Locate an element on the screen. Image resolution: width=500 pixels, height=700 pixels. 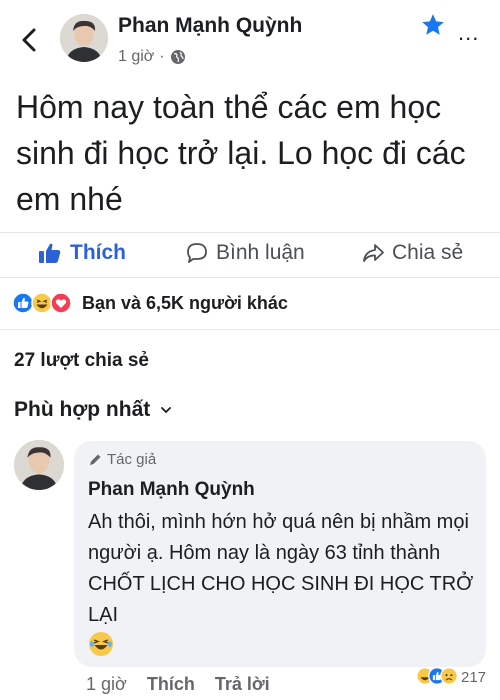
reactions-text: Bạn và 6,5K người khác is located at coordinates (185, 302).